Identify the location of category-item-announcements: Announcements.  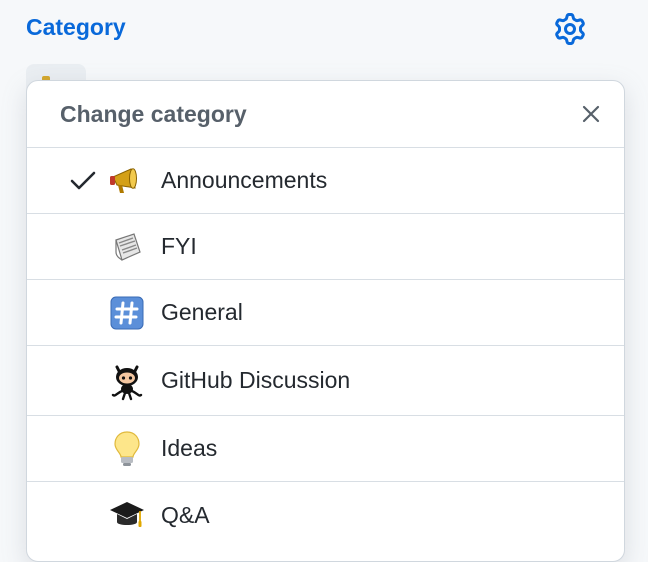
(325, 181).